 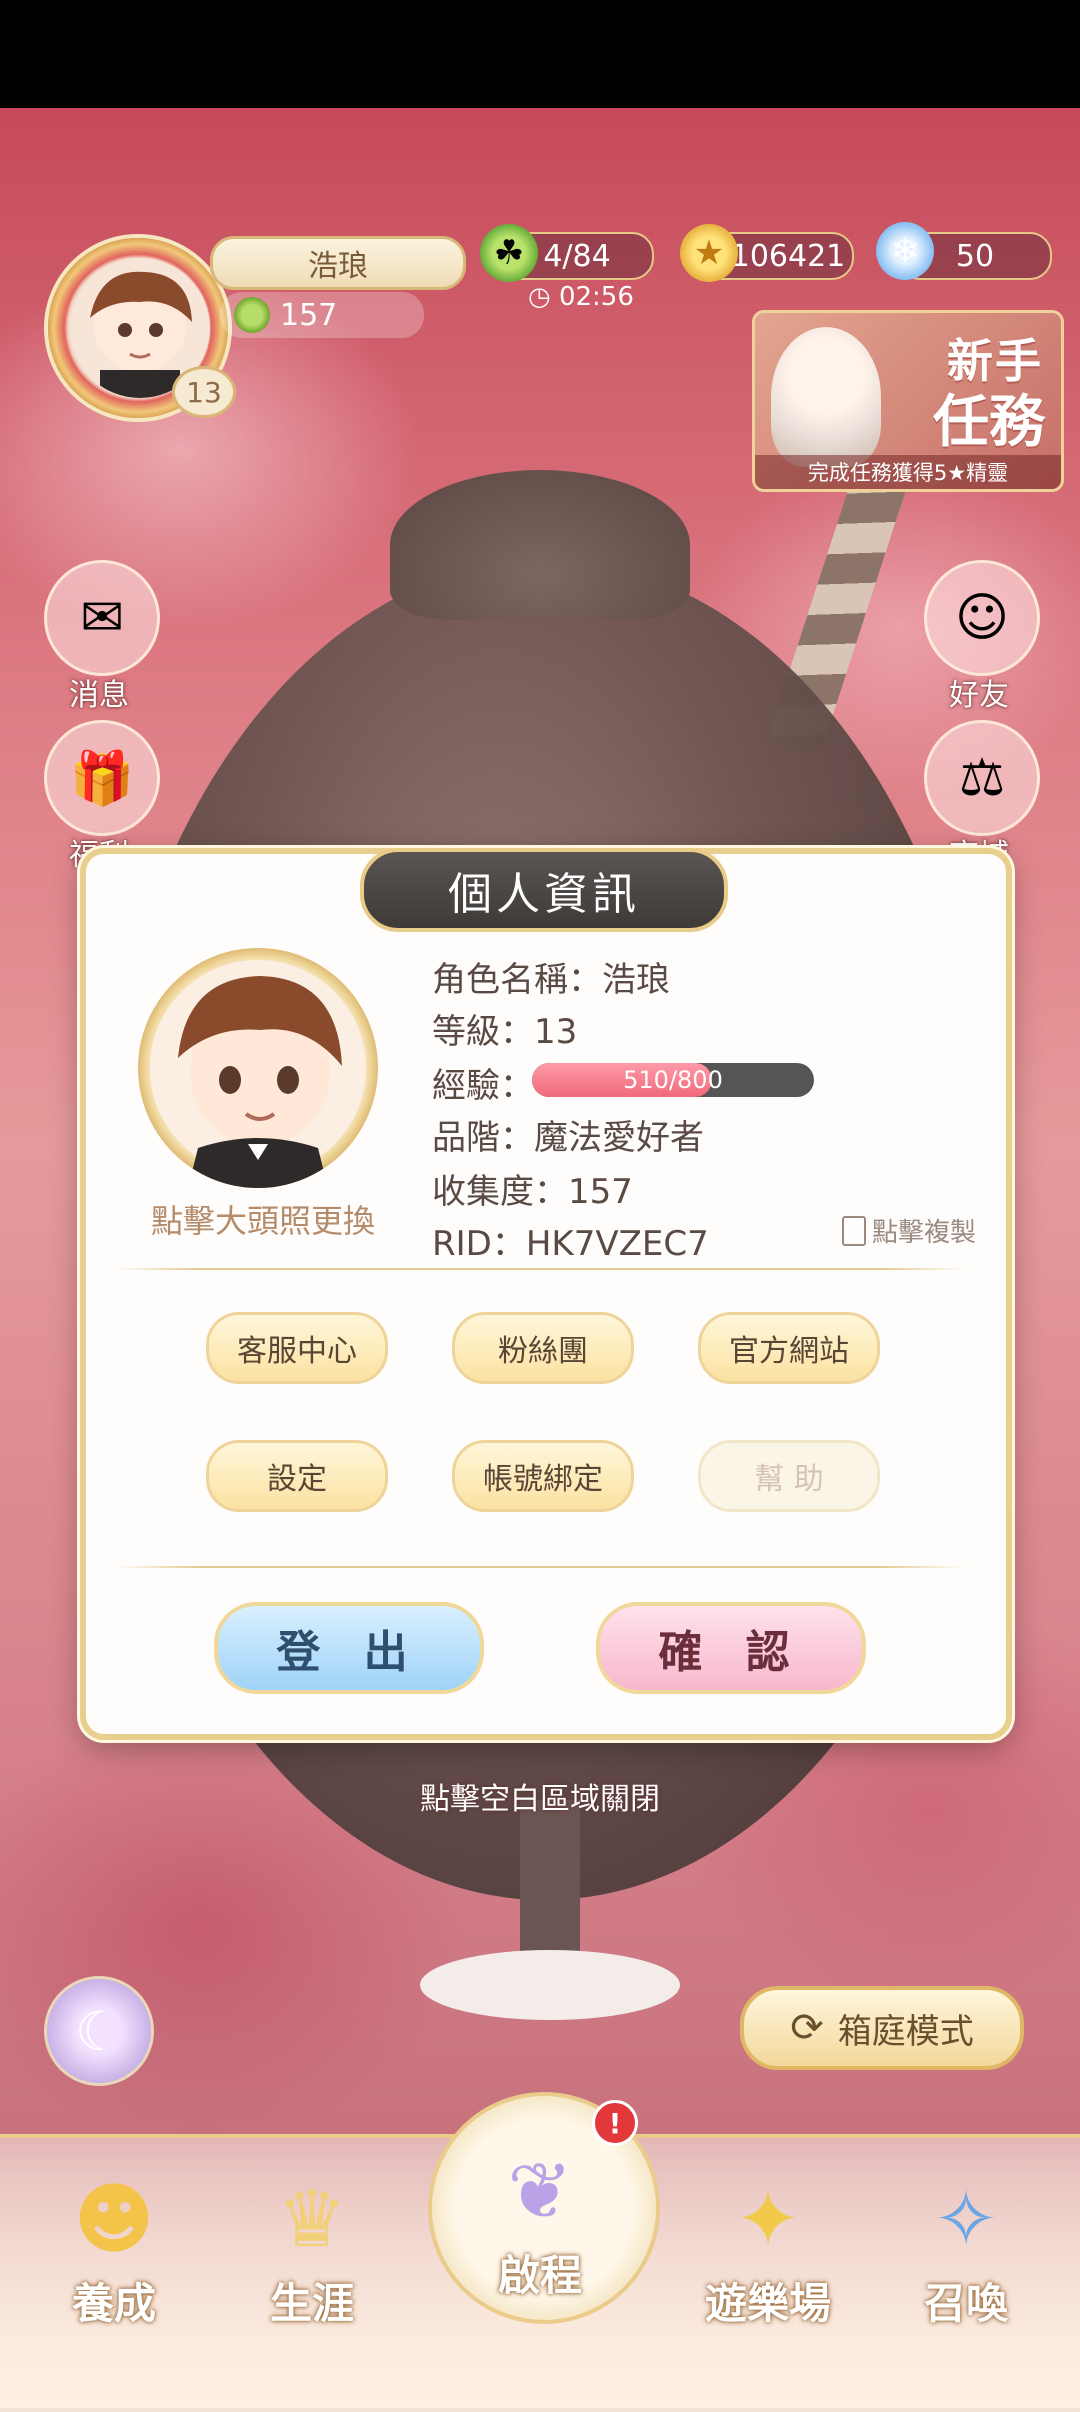 What do you see at coordinates (338, 263) in the screenshot?
I see `player-name: 浩琅` at bounding box center [338, 263].